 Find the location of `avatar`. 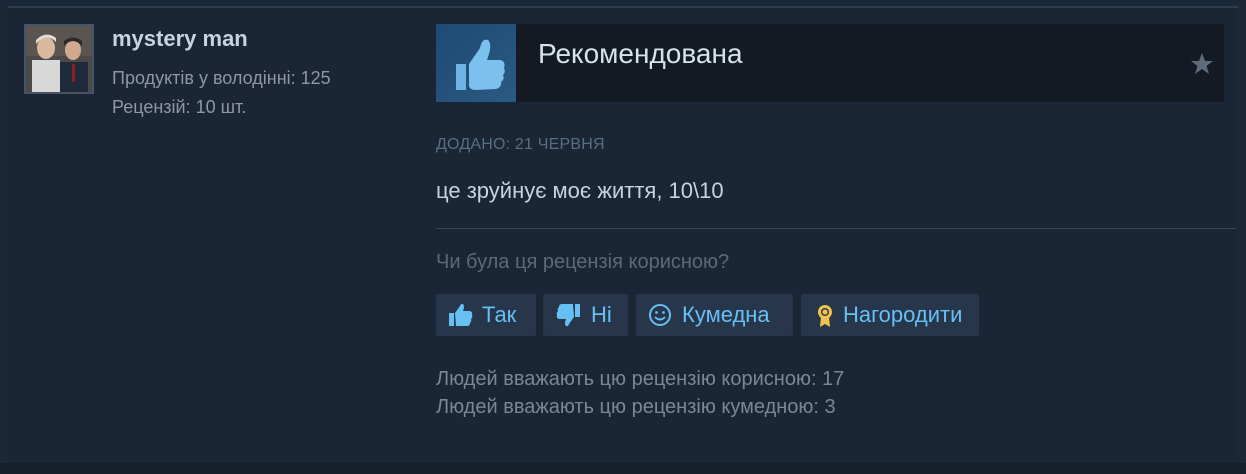

avatar is located at coordinates (59, 59).